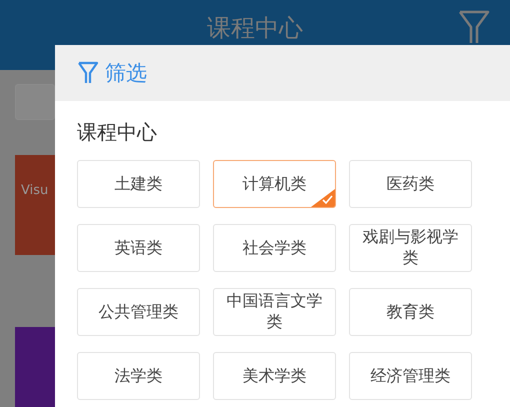 The image size is (510, 407). What do you see at coordinates (323, 198) in the screenshot?
I see `check-icon` at bounding box center [323, 198].